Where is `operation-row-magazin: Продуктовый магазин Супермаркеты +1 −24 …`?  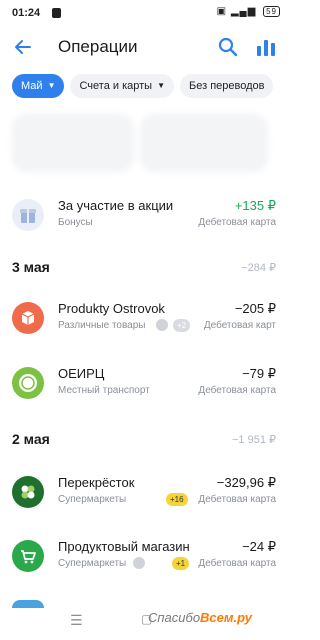
operation-row-magazin: Продуктовый магазин Супермаркеты +1 −24 … is located at coordinates (144, 557).